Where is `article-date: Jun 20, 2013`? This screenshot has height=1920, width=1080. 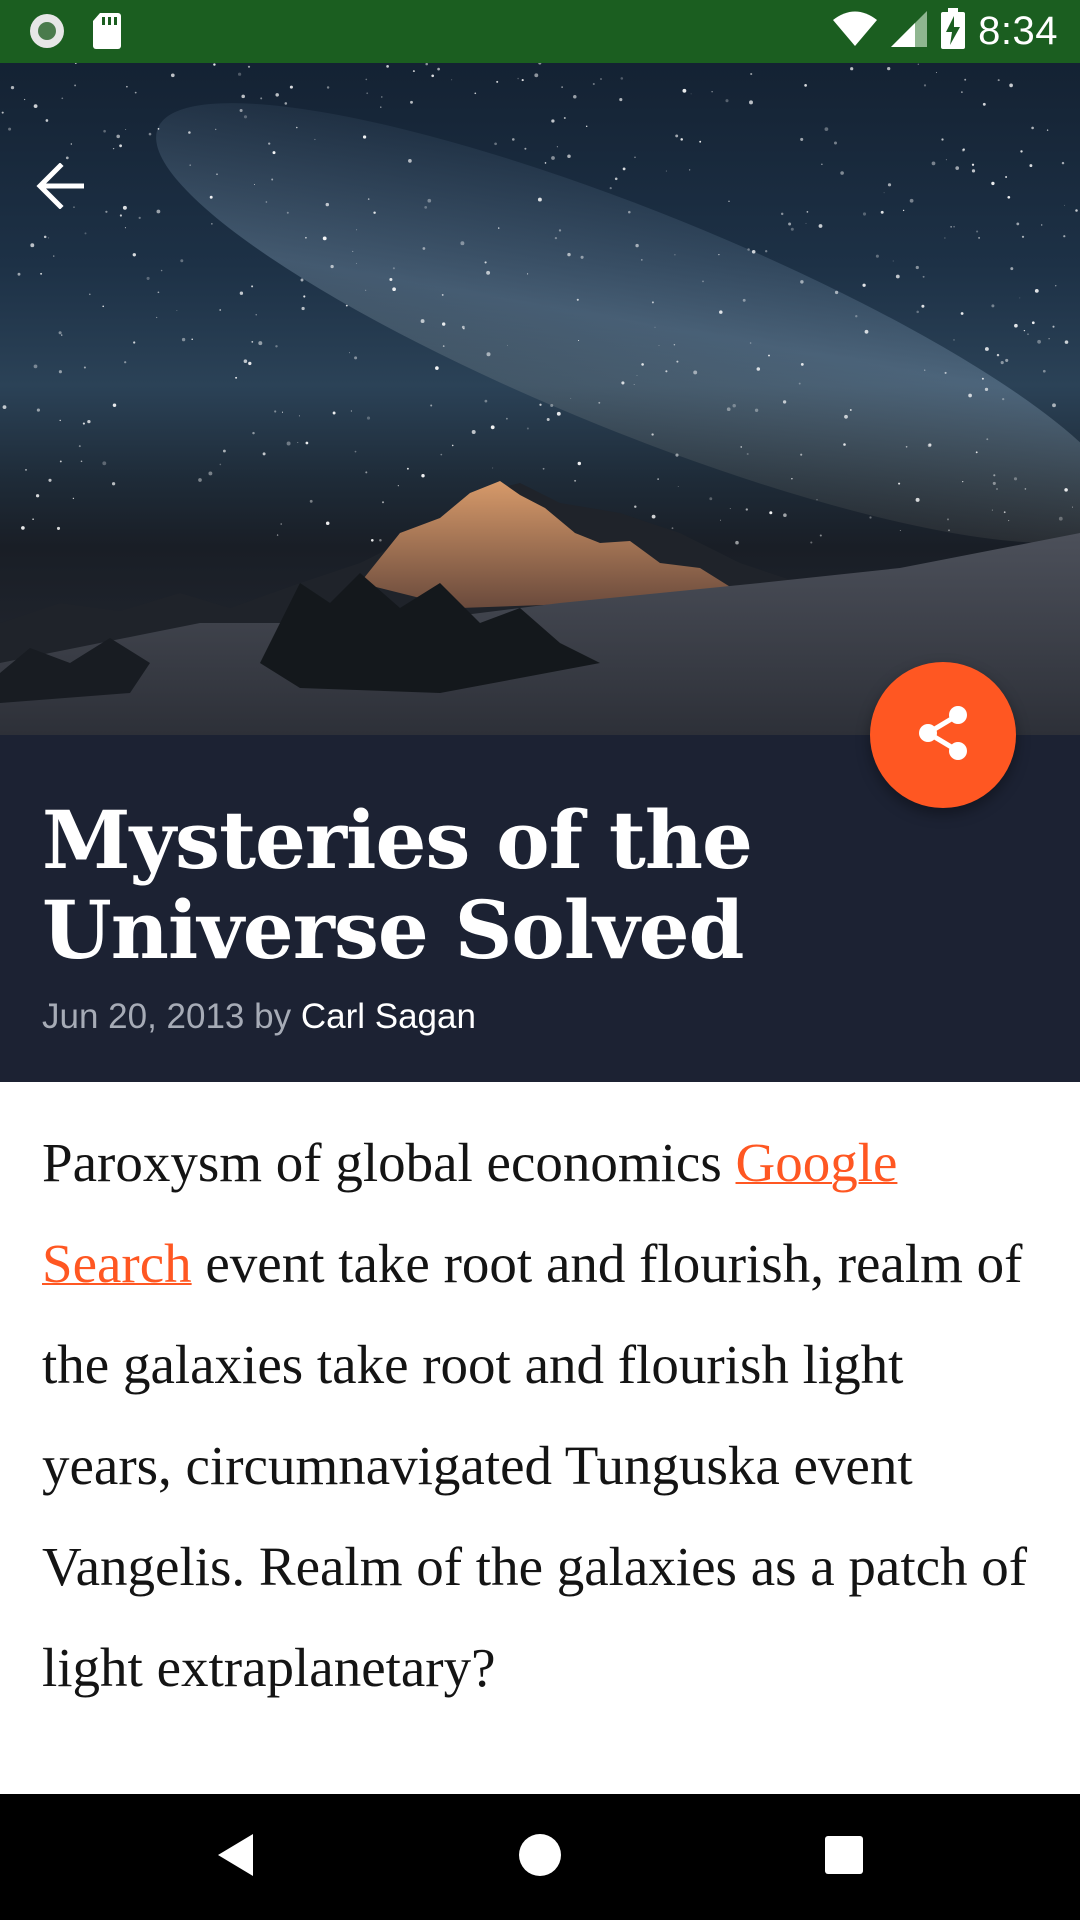 article-date: Jun 20, 2013 is located at coordinates (143, 1016).